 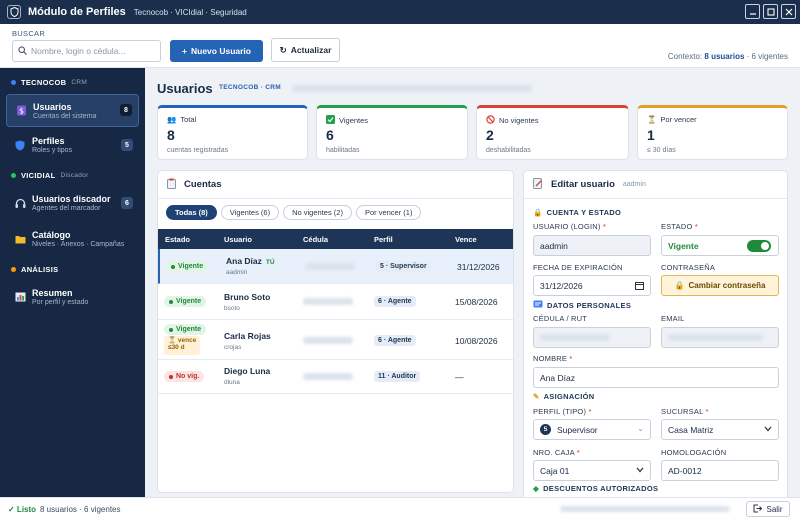 I want to click on password-label: CONTRASEÑA, so click(x=688, y=267).